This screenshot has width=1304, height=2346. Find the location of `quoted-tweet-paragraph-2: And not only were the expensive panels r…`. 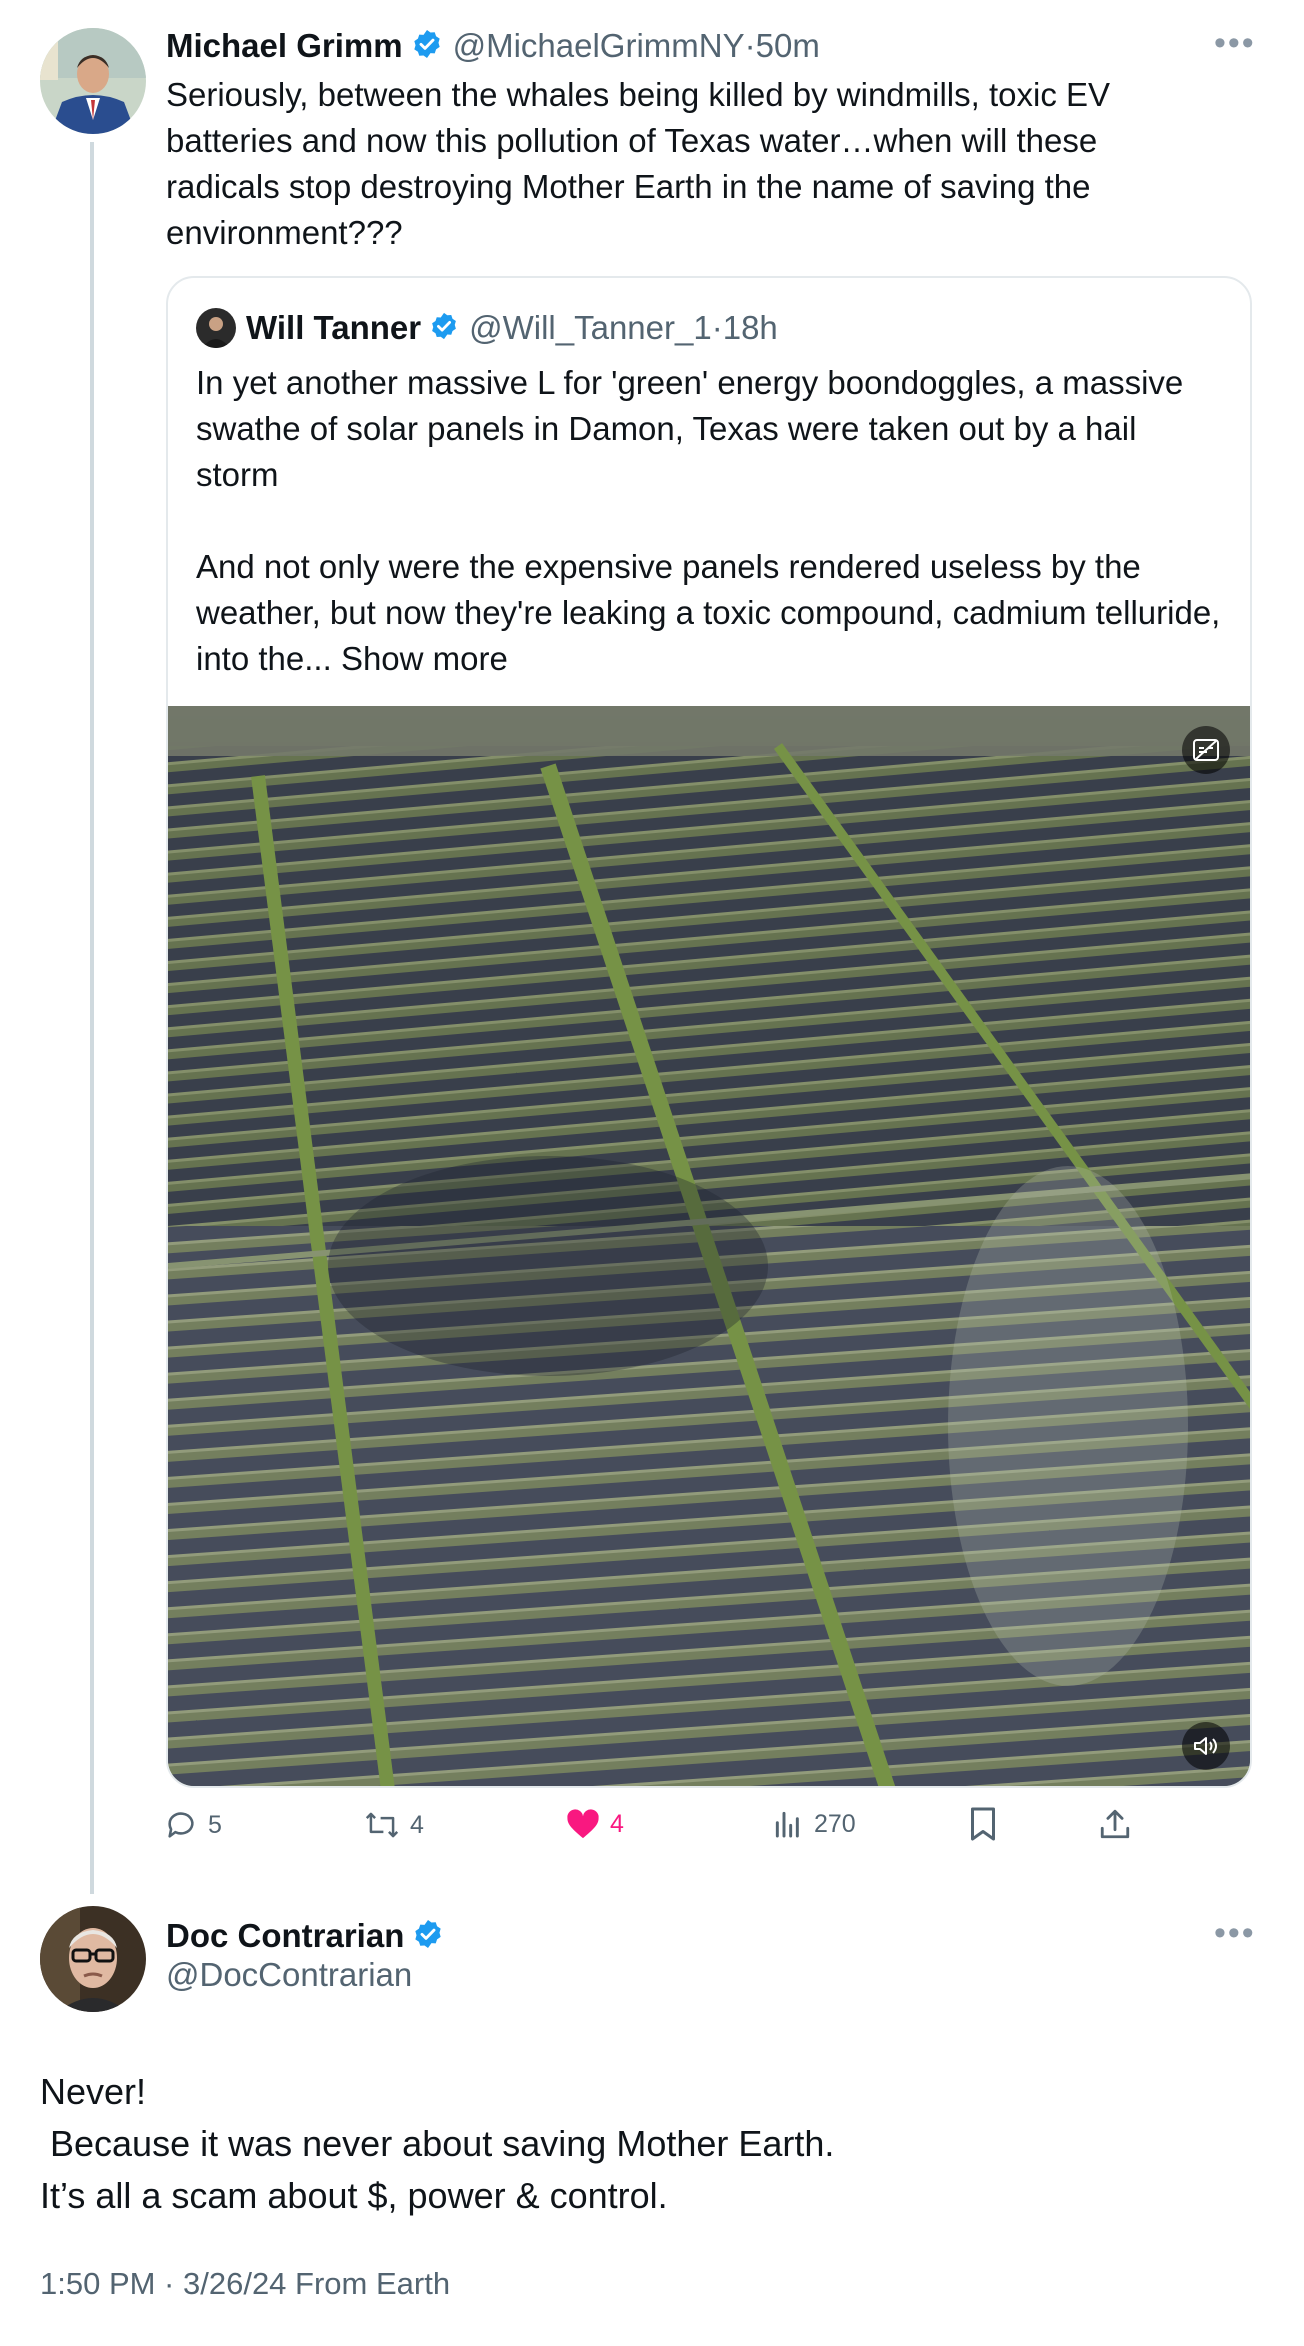

quoted-tweet-paragraph-2: And not only were the expensive panels r… is located at coordinates (711, 613).